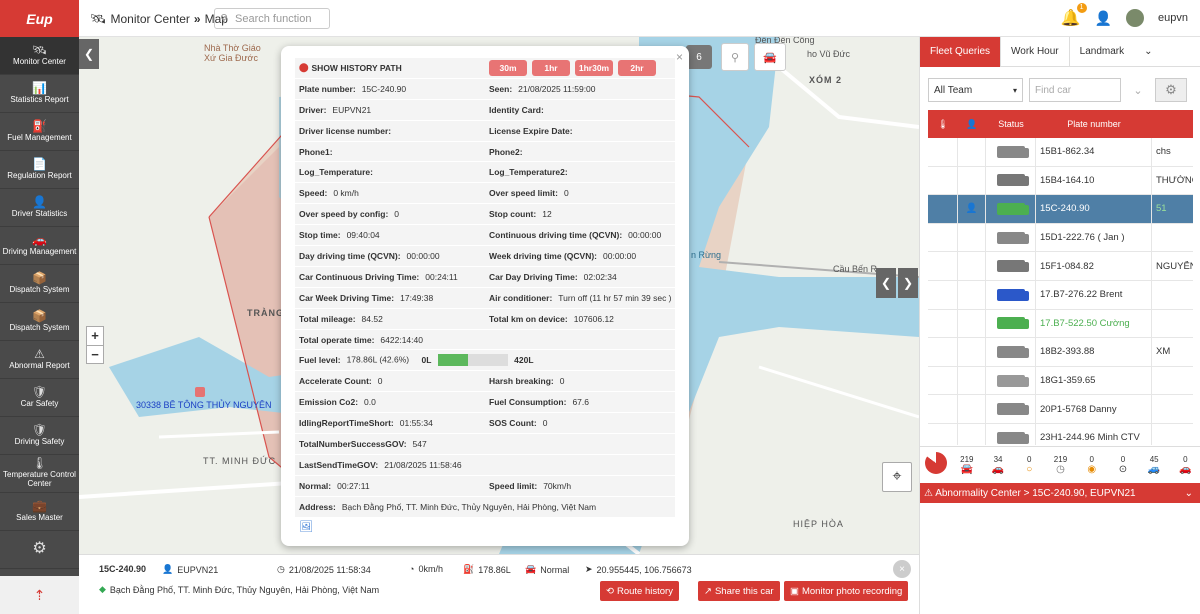 The height and width of the screenshot is (614, 1200). What do you see at coordinates (349, 214) in the screenshot?
I see `info-cell: Over speed by config: 0` at bounding box center [349, 214].